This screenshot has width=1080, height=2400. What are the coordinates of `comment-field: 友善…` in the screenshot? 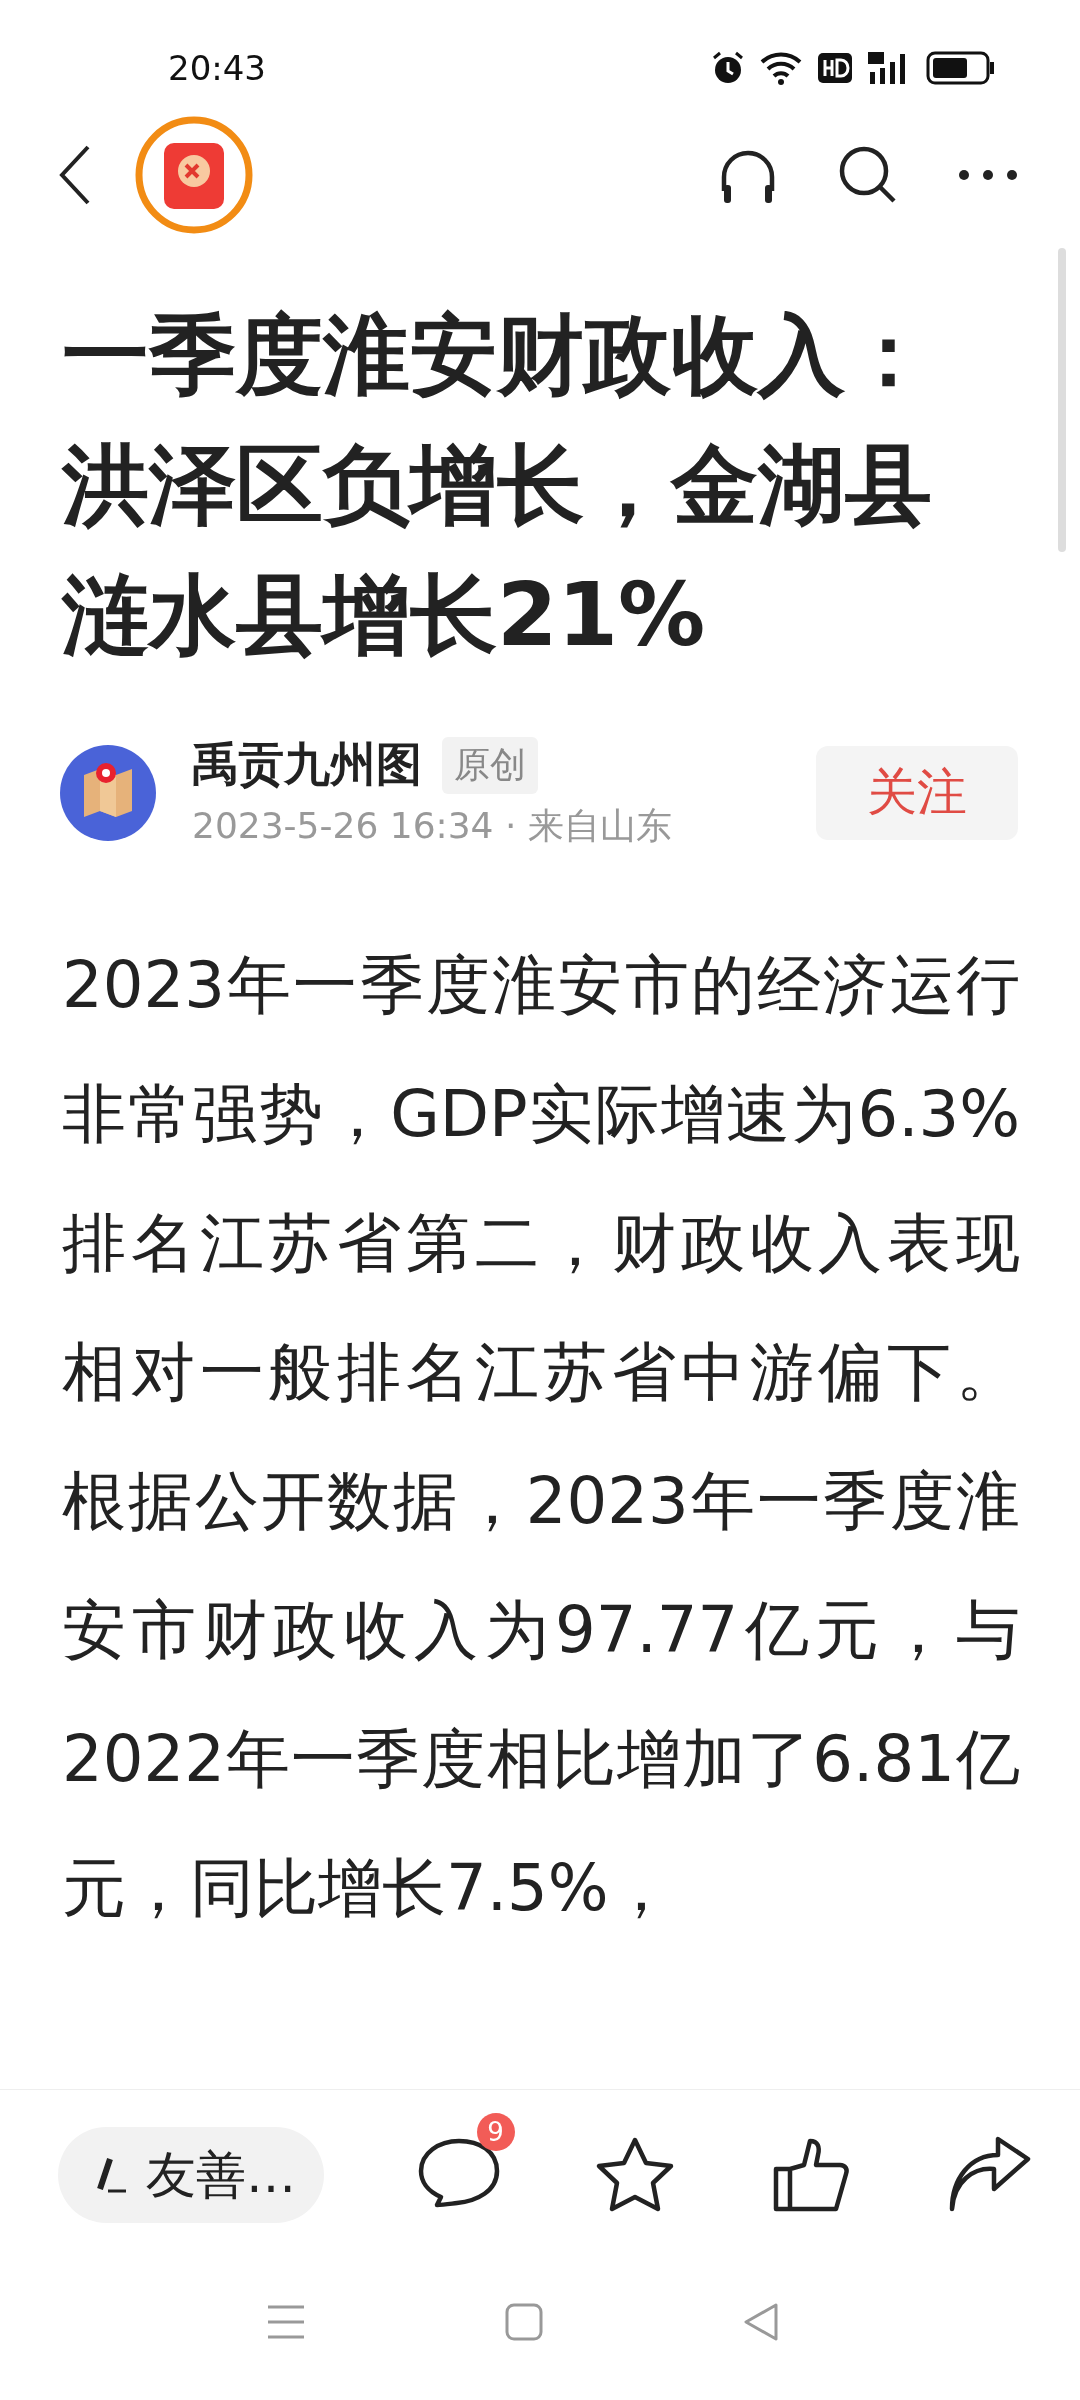 It's located at (191, 2175).